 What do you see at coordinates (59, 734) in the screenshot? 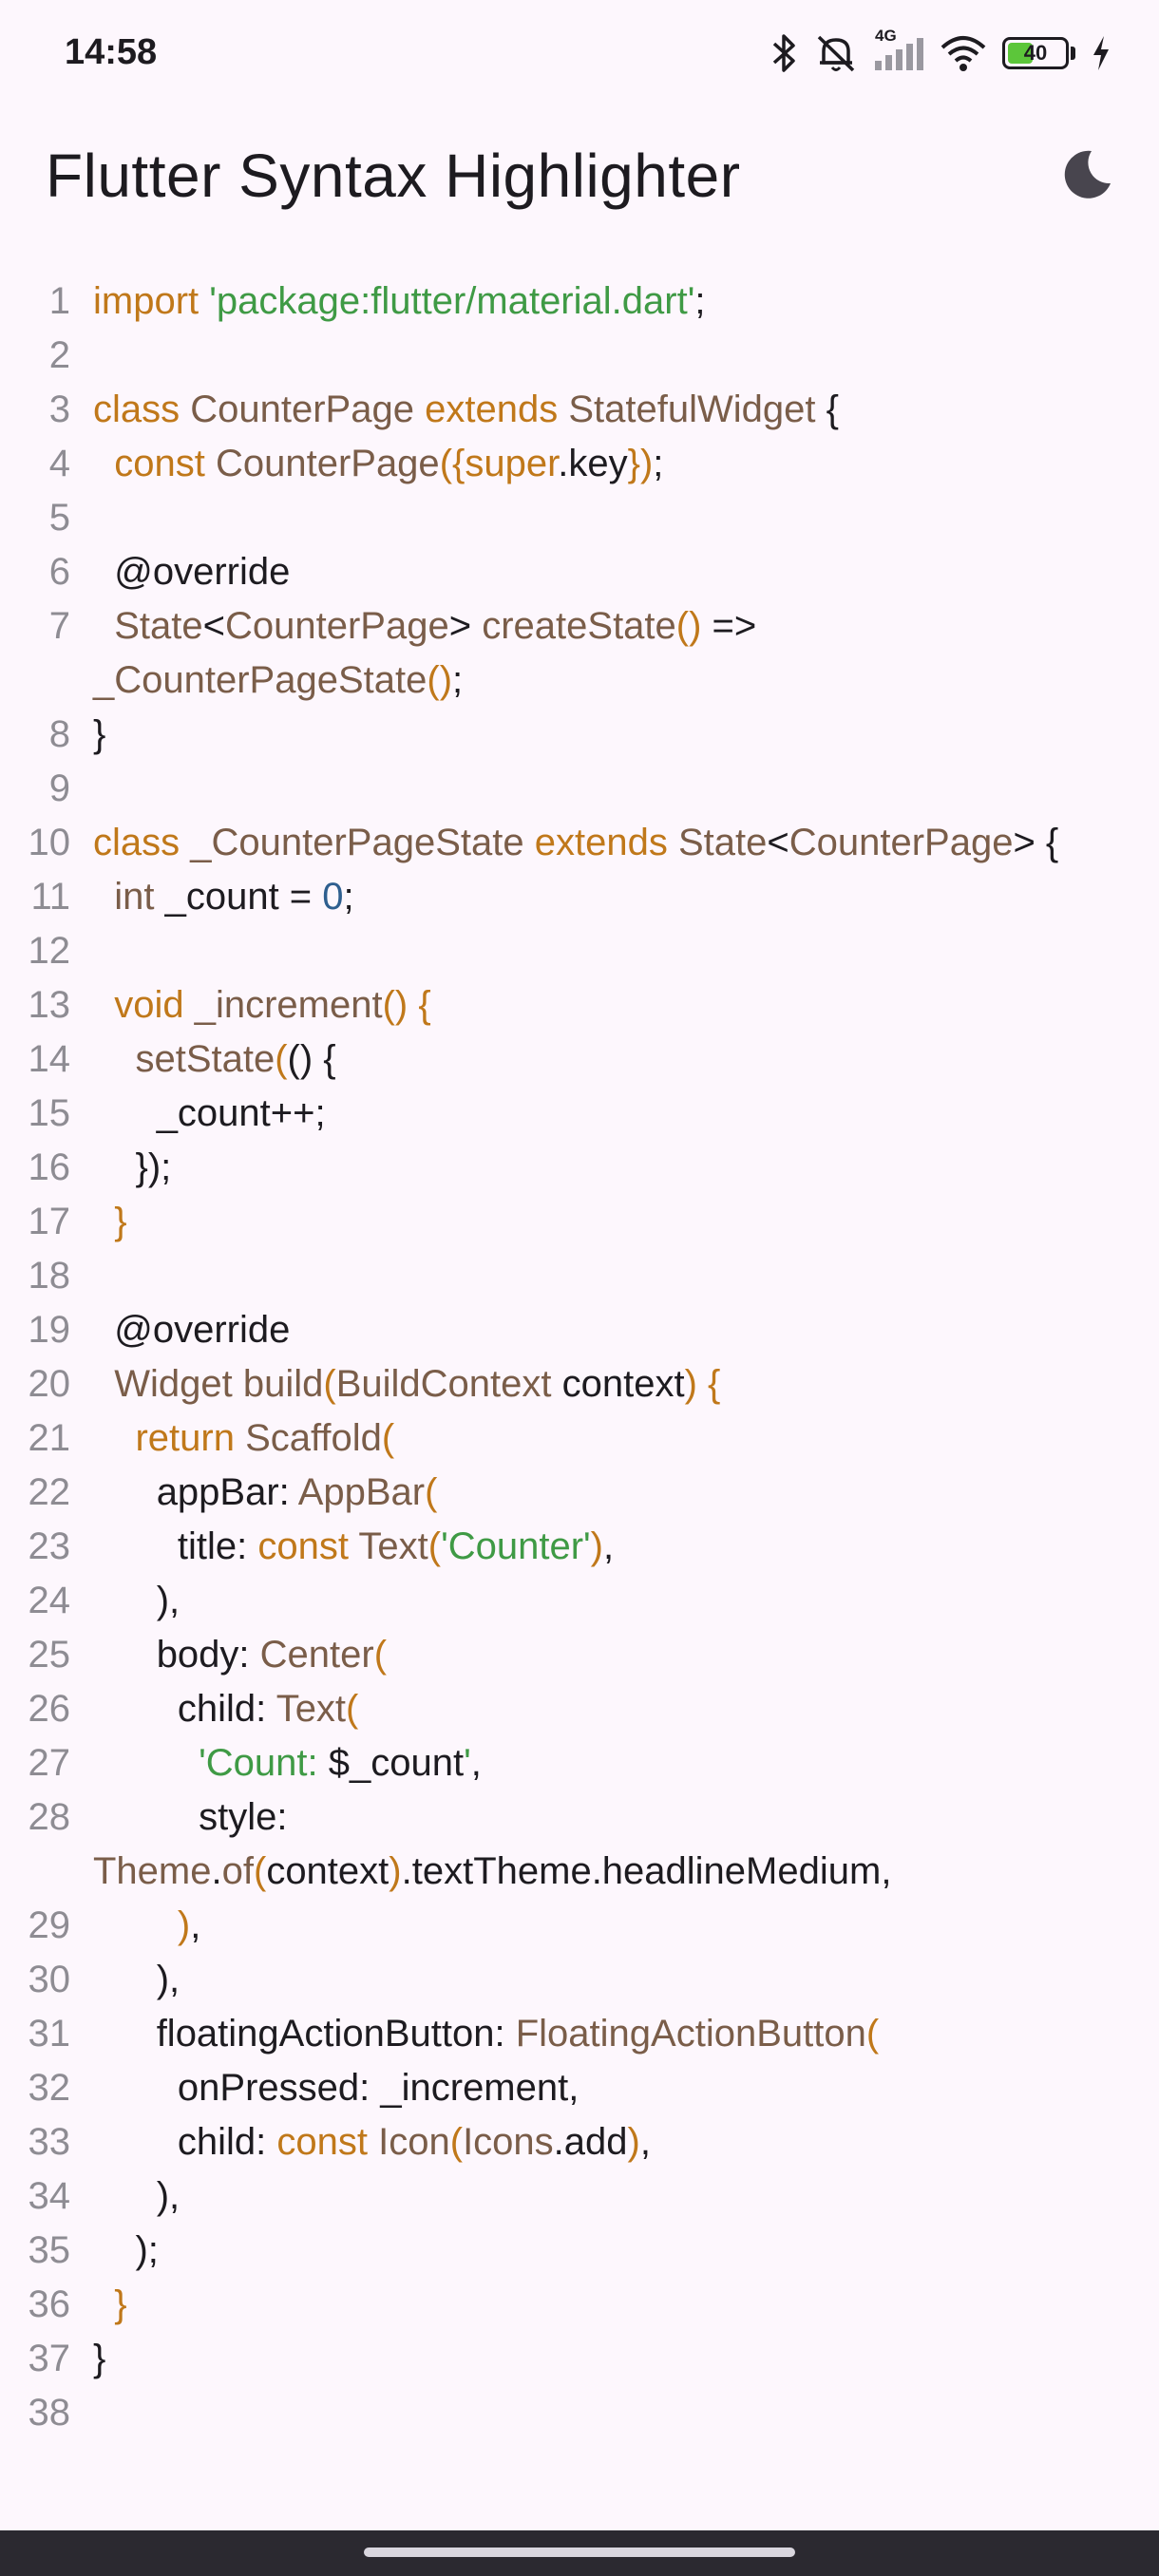
I see `line-number: 8` at bounding box center [59, 734].